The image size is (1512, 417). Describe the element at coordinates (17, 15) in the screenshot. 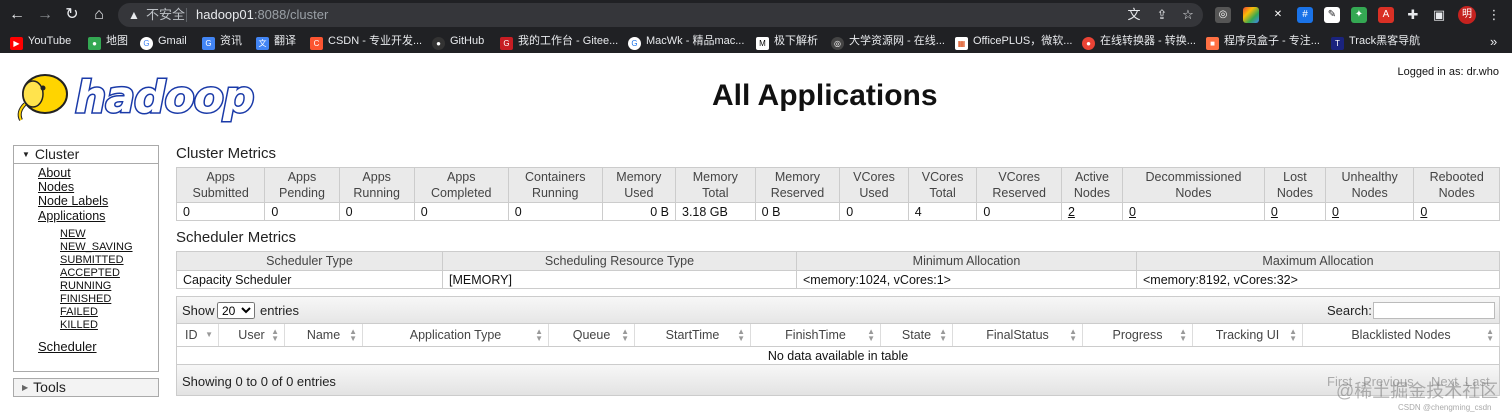

I see `back-icon: ←` at that location.